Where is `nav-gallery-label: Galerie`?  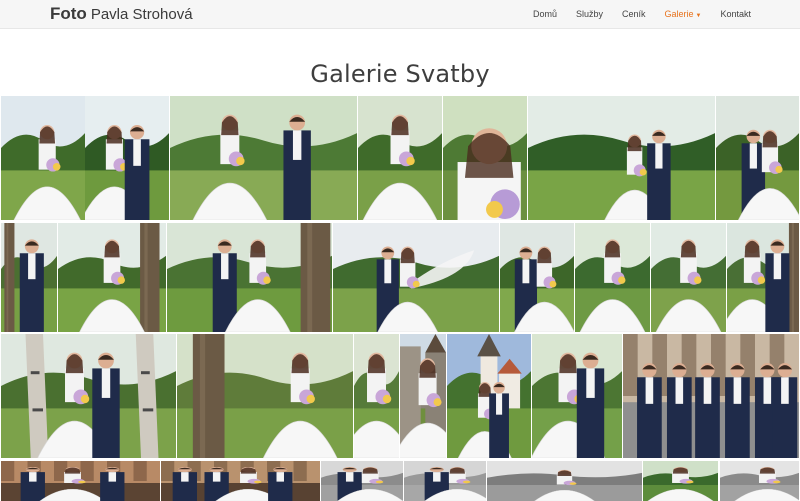
nav-gallery-label: Galerie is located at coordinates (679, 14).